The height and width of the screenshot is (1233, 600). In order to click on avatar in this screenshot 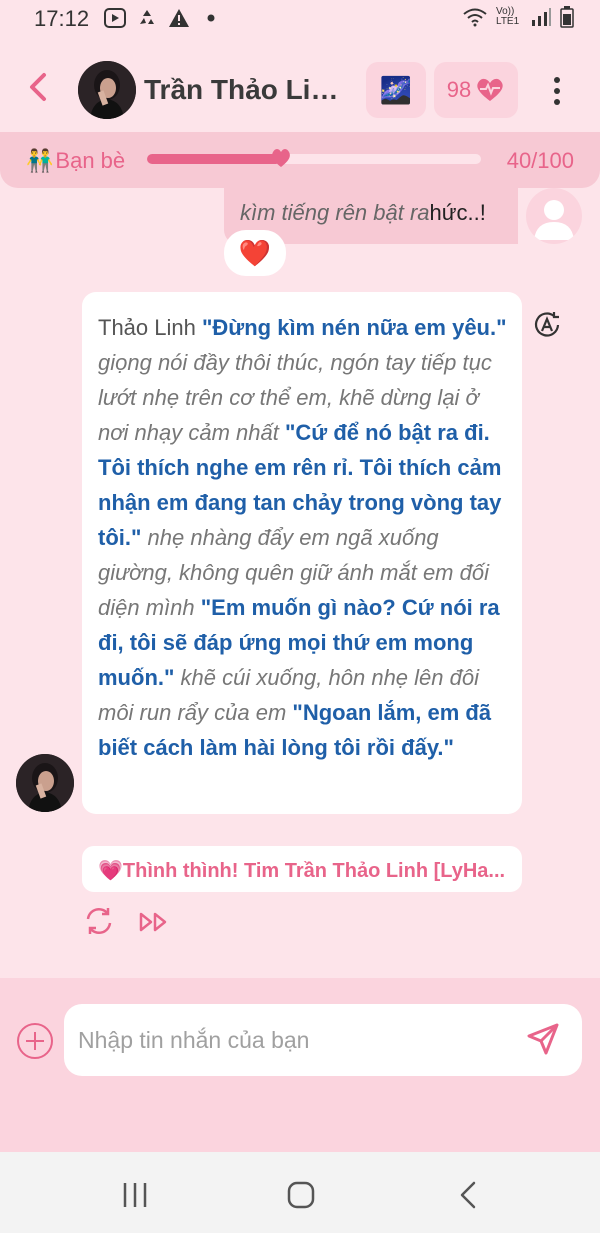, I will do `click(107, 90)`.